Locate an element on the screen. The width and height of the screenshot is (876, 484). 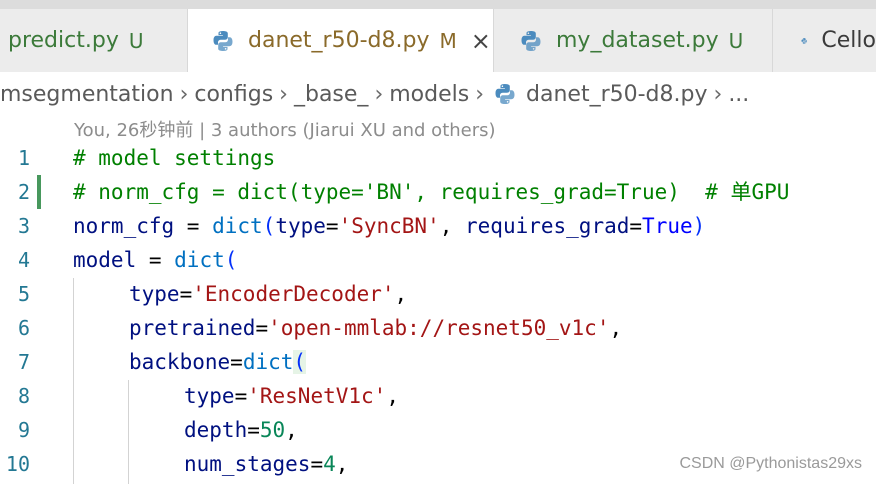
tab-cello: Cello is located at coordinates (824, 40).